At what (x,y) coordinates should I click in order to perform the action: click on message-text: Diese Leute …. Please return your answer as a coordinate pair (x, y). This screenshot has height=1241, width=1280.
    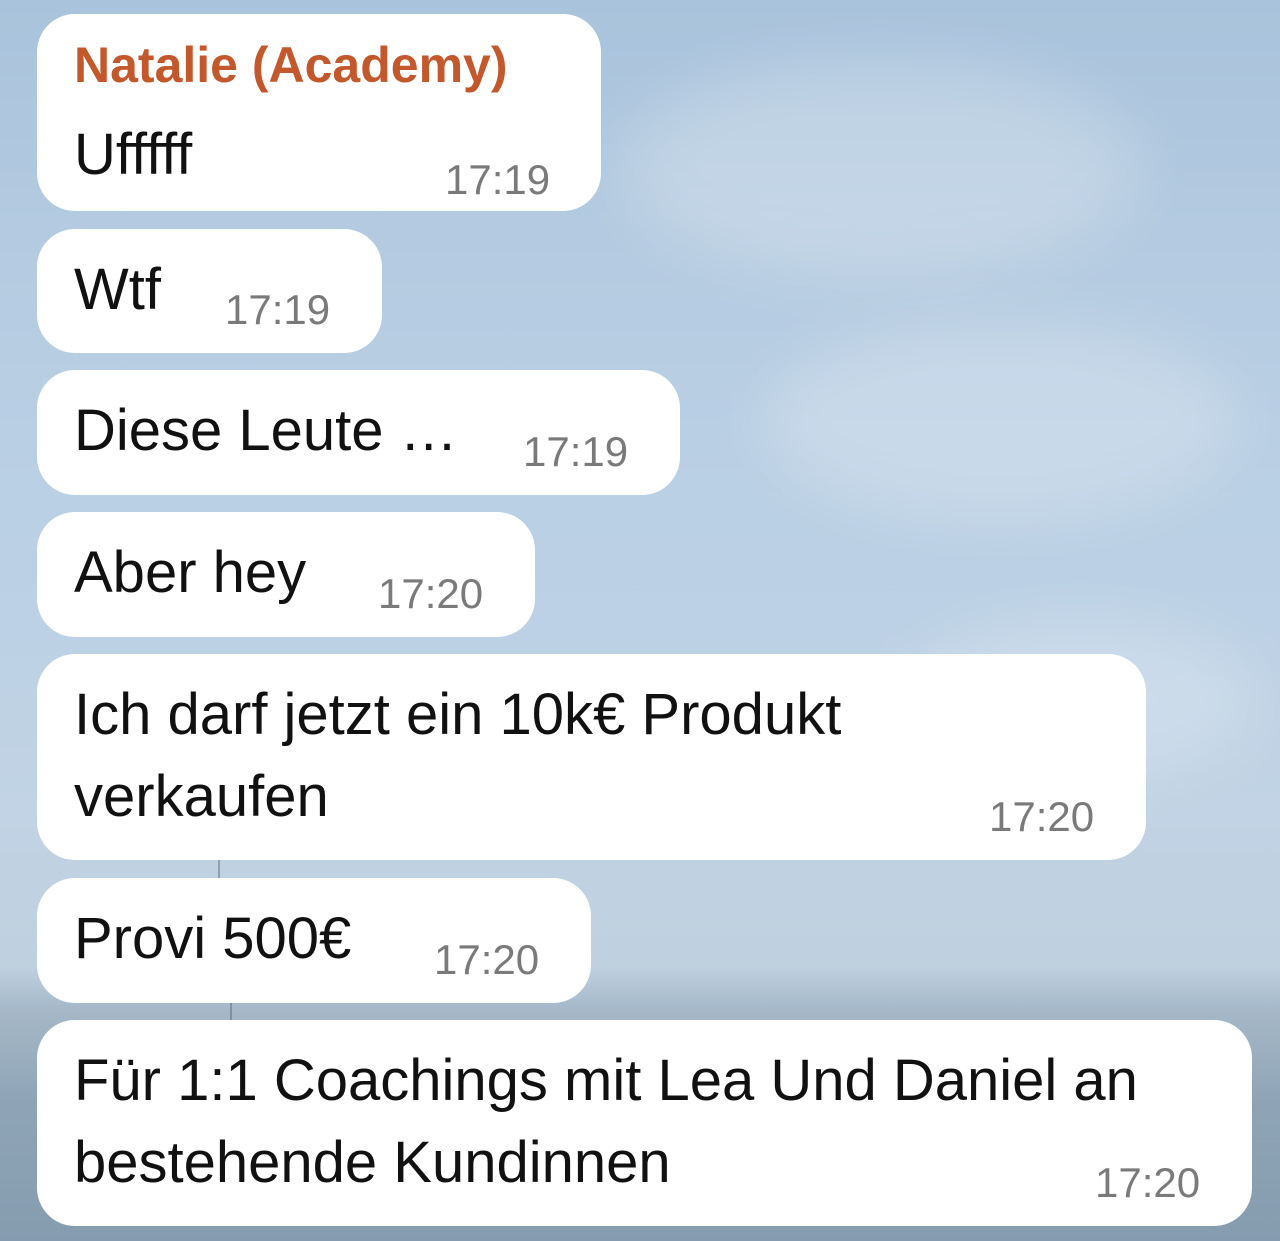
    Looking at the image, I should click on (266, 430).